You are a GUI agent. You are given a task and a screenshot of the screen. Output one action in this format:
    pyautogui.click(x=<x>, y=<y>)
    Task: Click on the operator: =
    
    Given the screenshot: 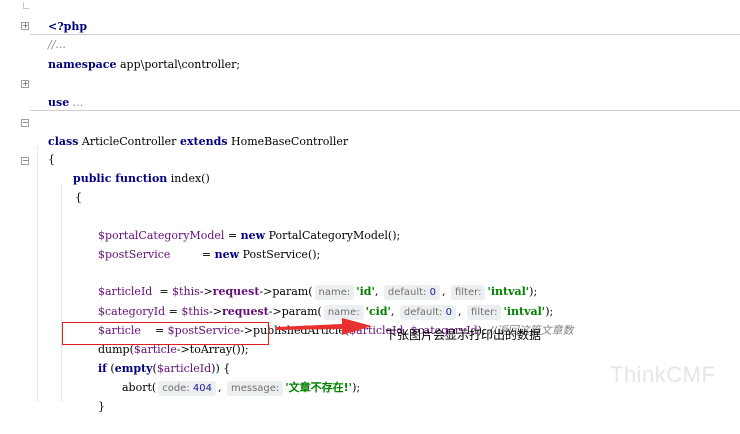 What is the action you would take?
    pyautogui.click(x=192, y=254)
    